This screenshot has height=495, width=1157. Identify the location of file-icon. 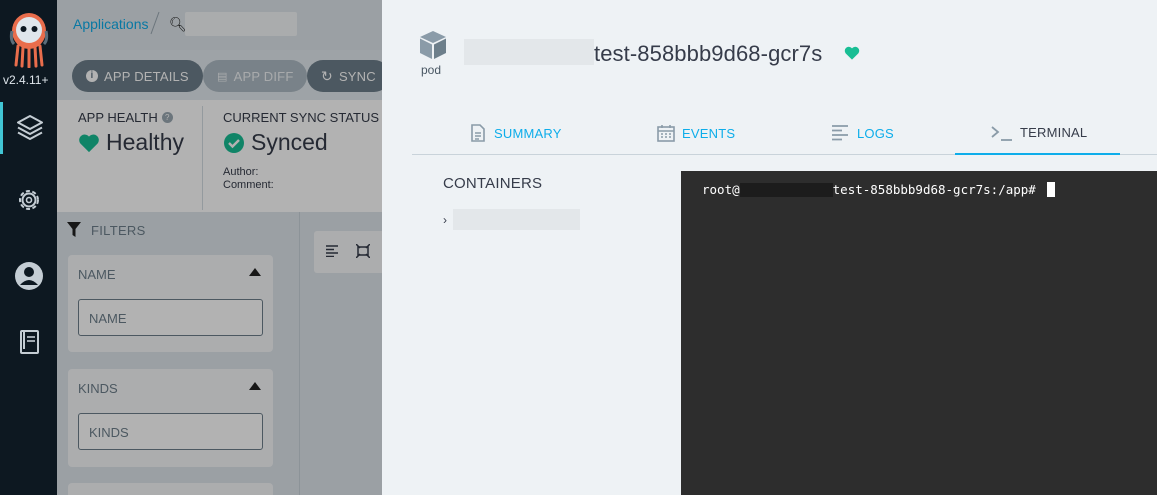
(478, 133).